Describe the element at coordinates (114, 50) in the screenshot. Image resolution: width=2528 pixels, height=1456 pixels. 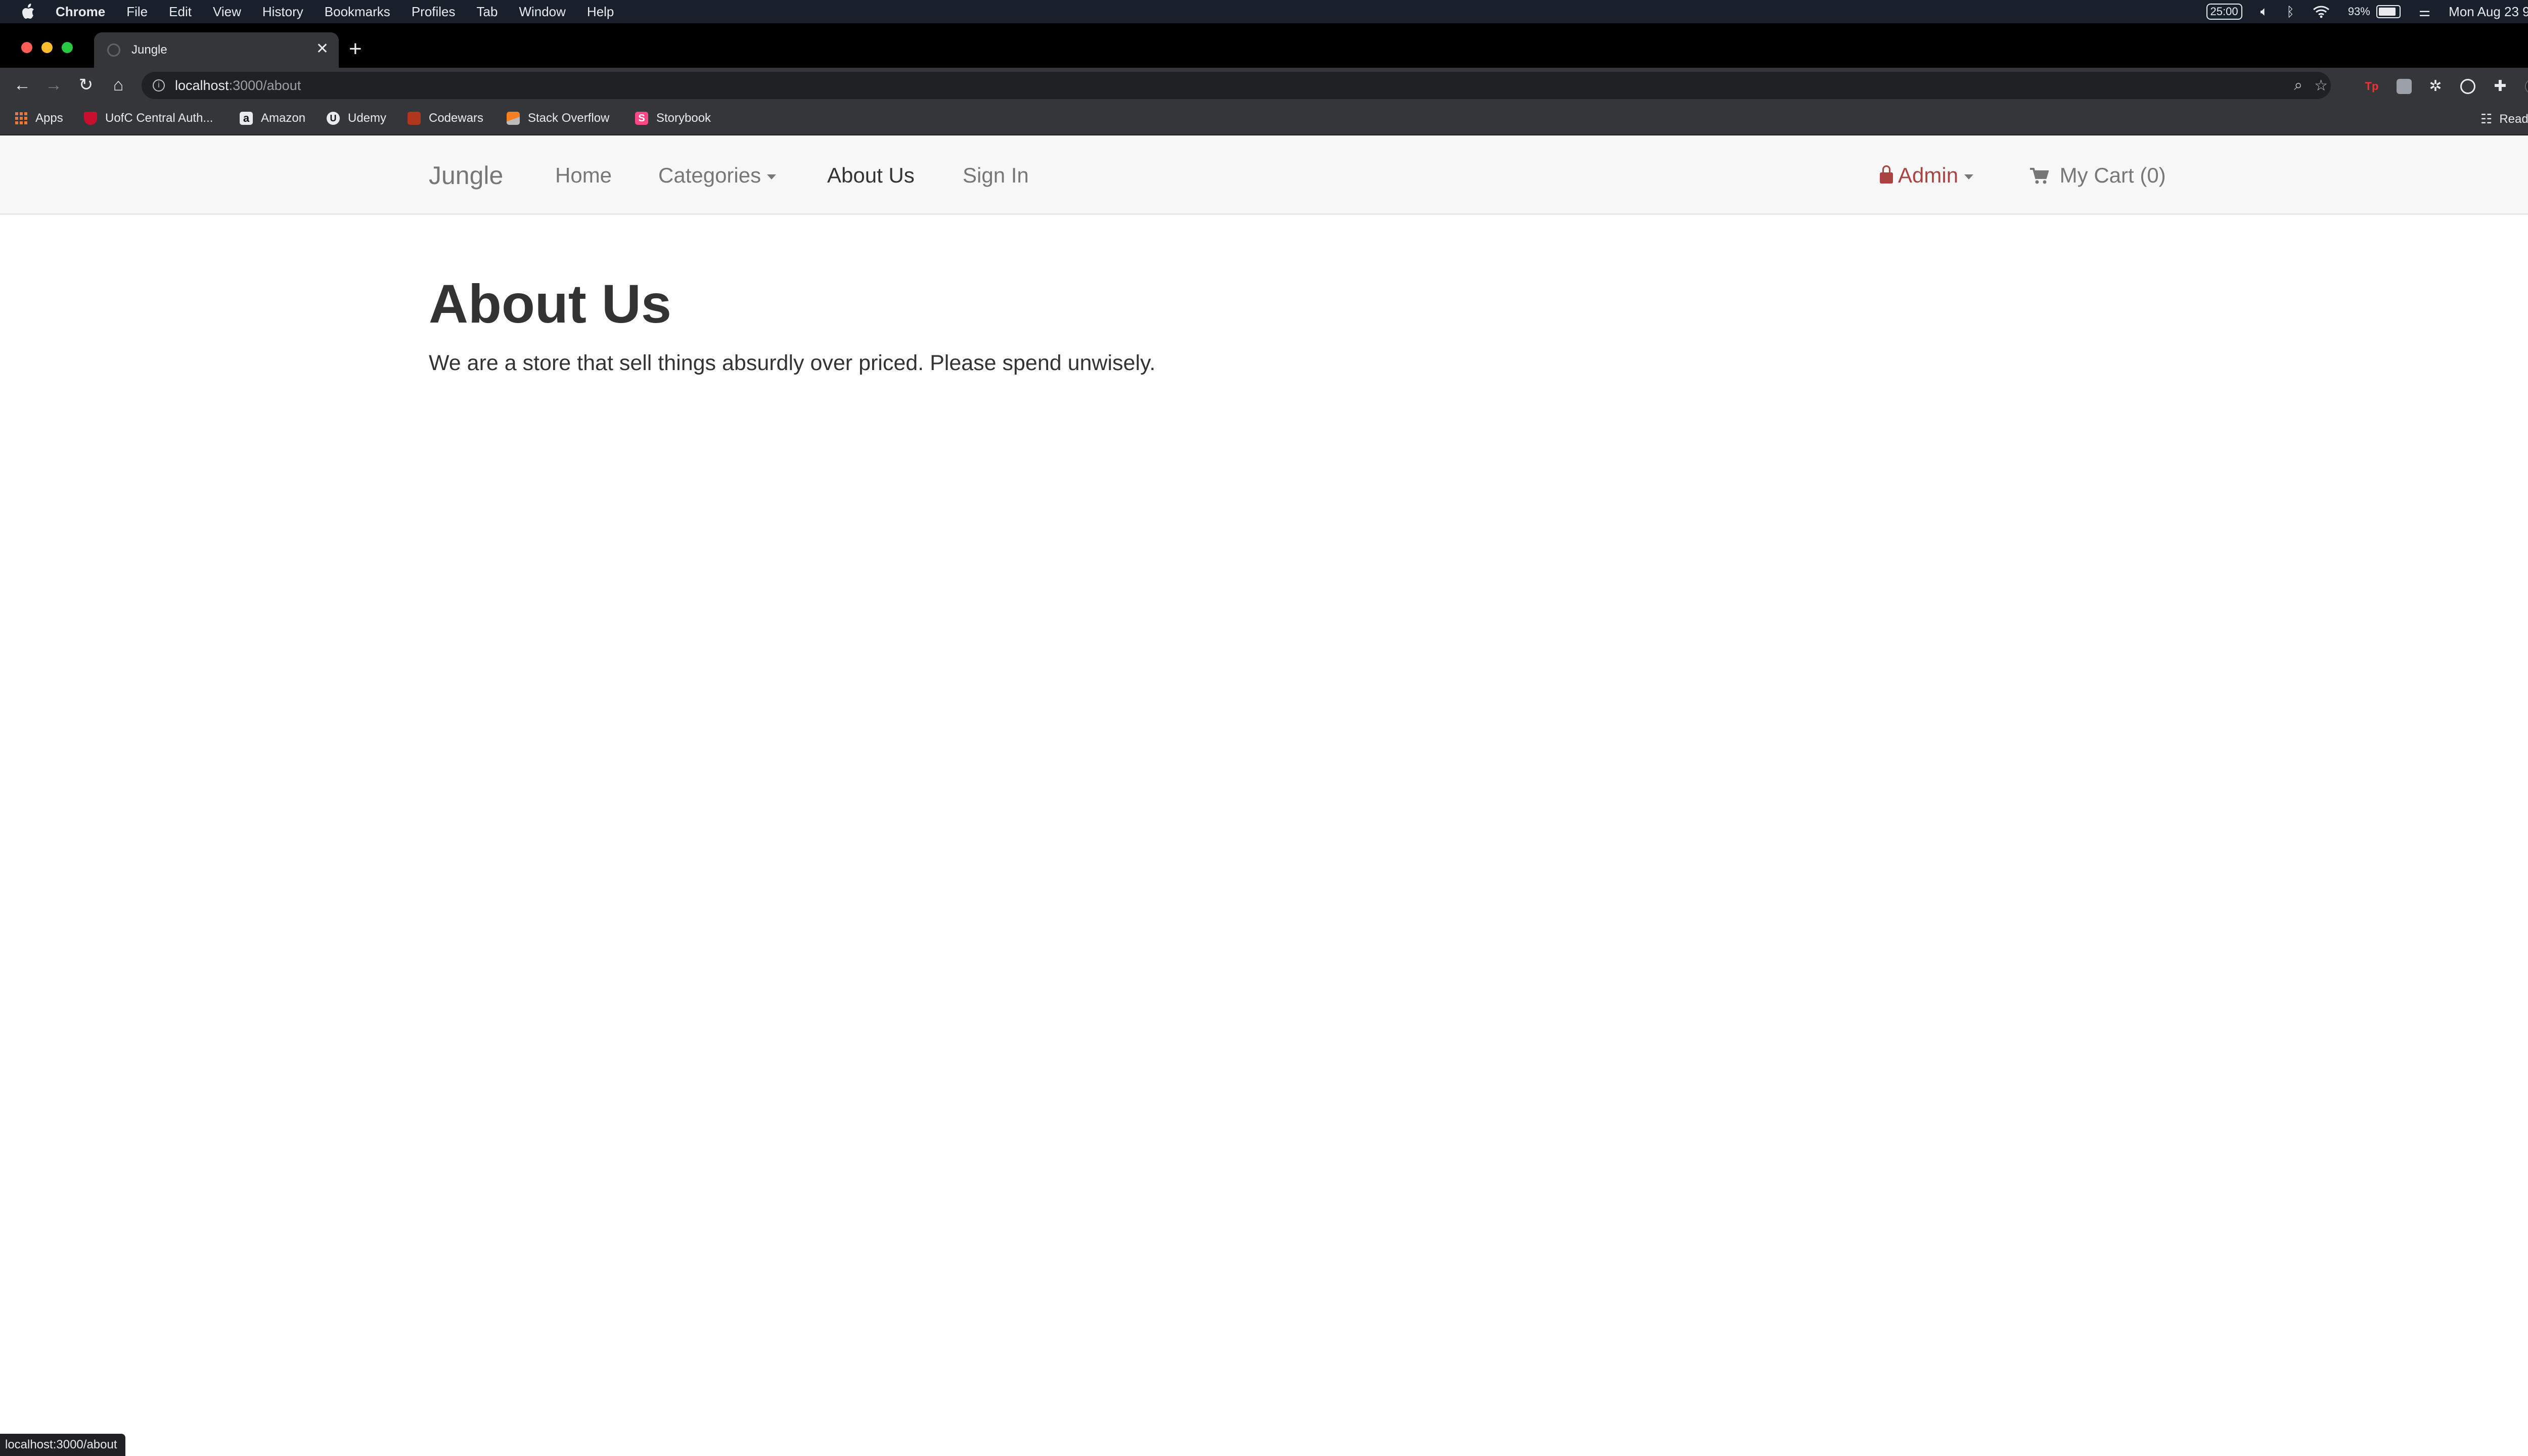
I see `tab-favicon-icon` at that location.